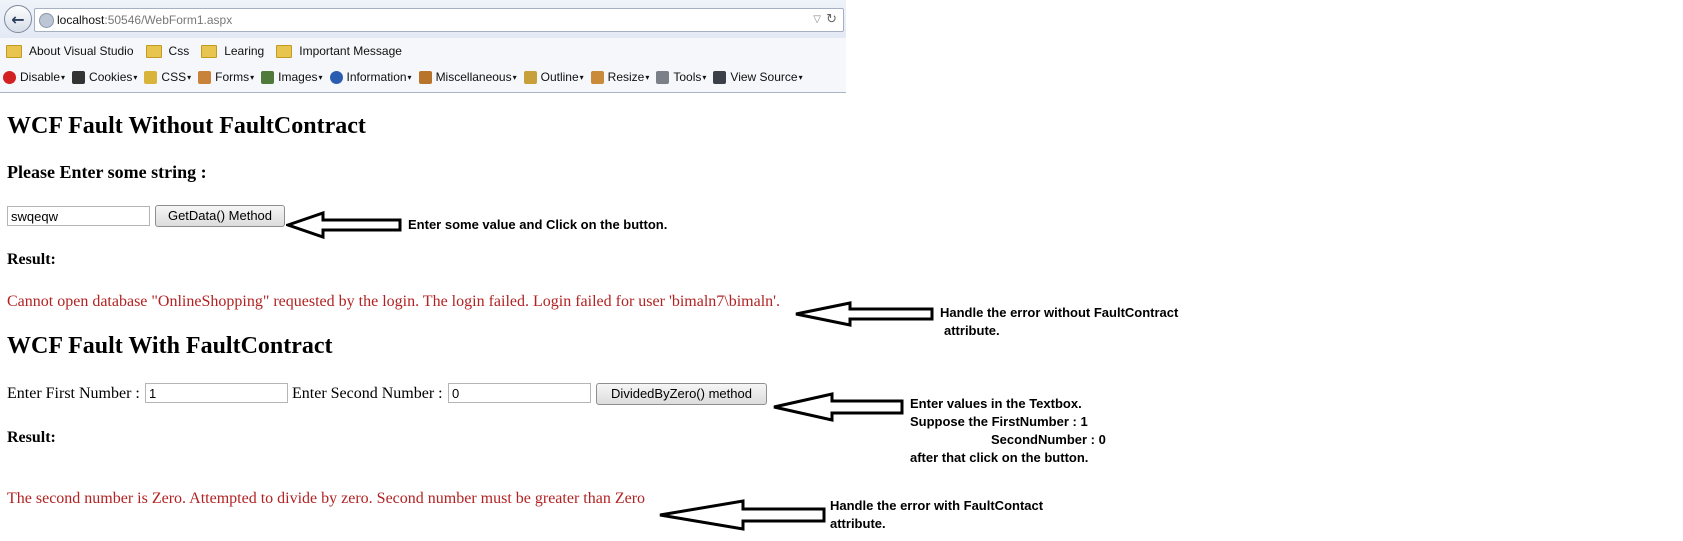 This screenshot has height=541, width=1683. I want to click on toolbar-label: Disable, so click(40, 77).